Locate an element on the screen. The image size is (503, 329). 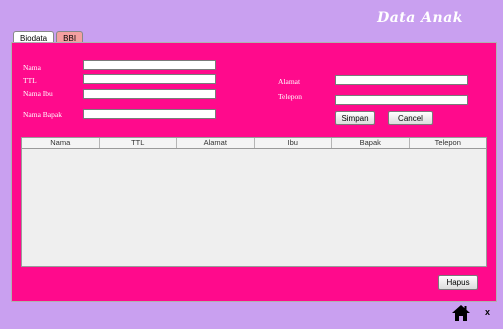
nama-ibu-field is located at coordinates (149, 94).